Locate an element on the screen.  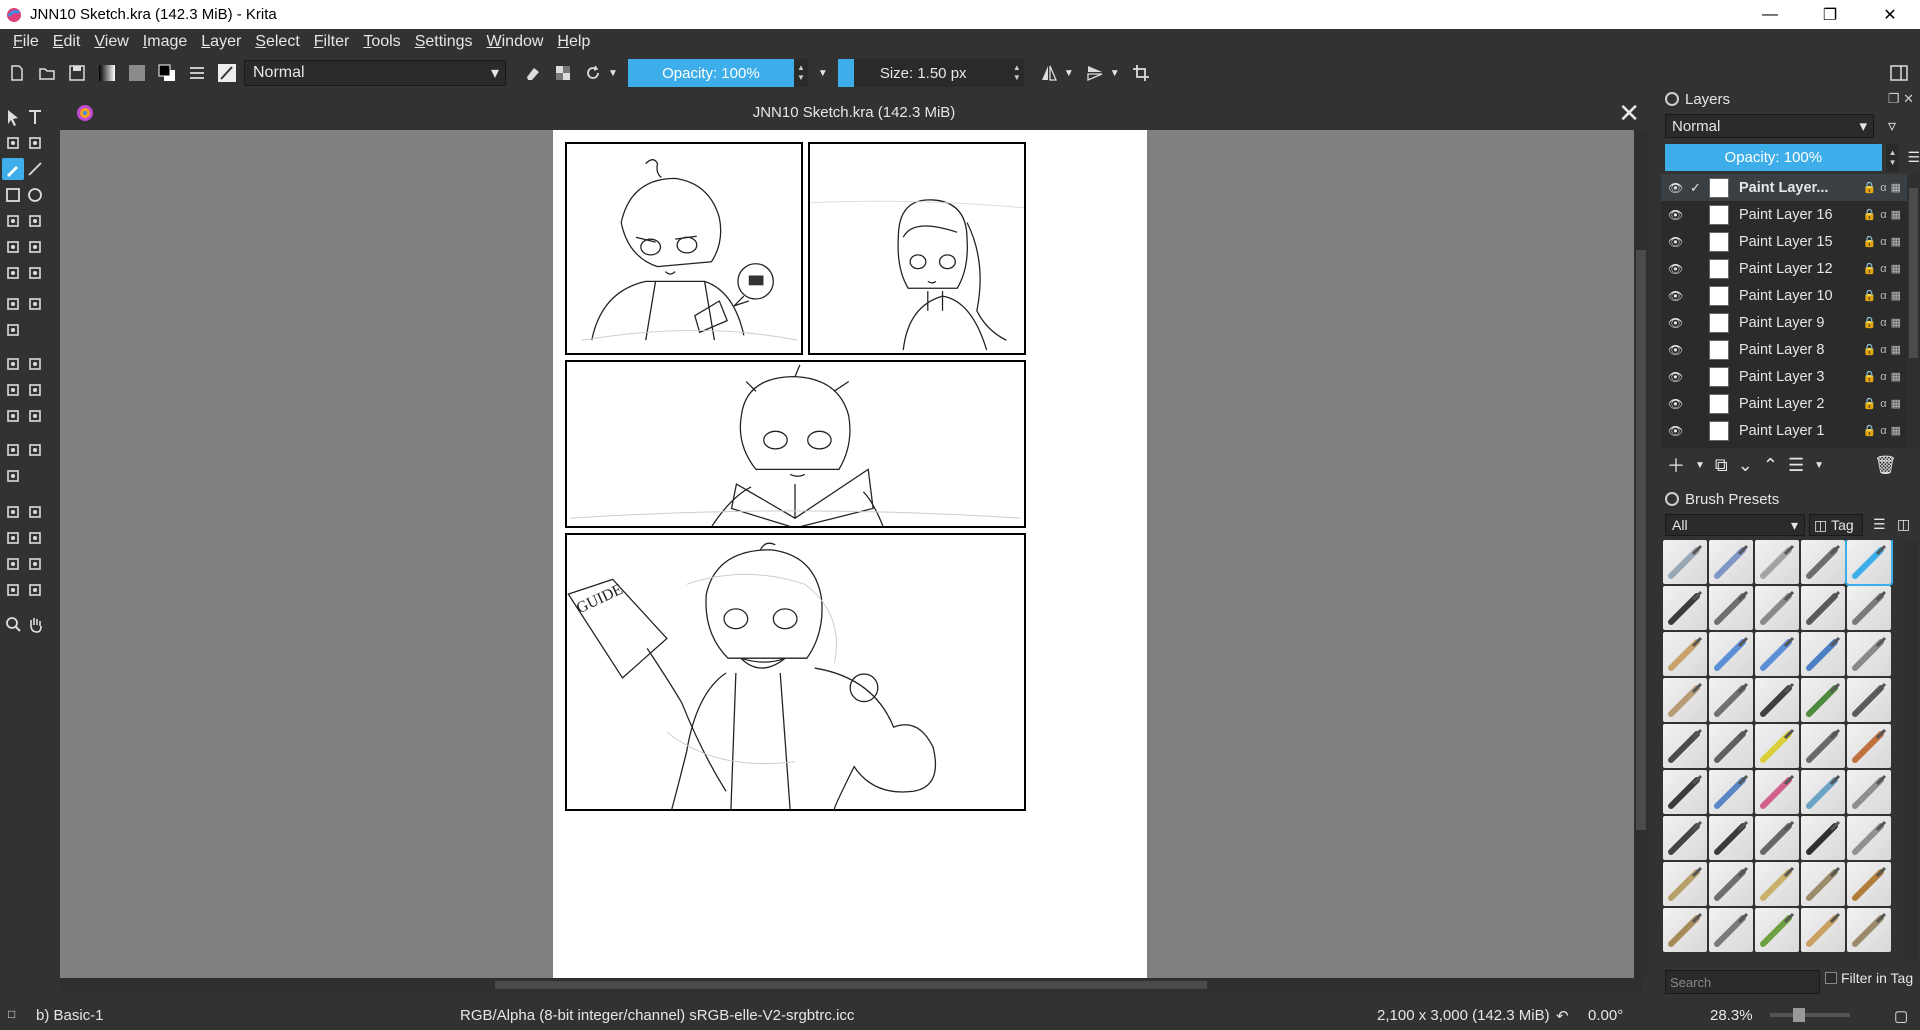
freehand-path-icon is located at coordinates (35, 247).